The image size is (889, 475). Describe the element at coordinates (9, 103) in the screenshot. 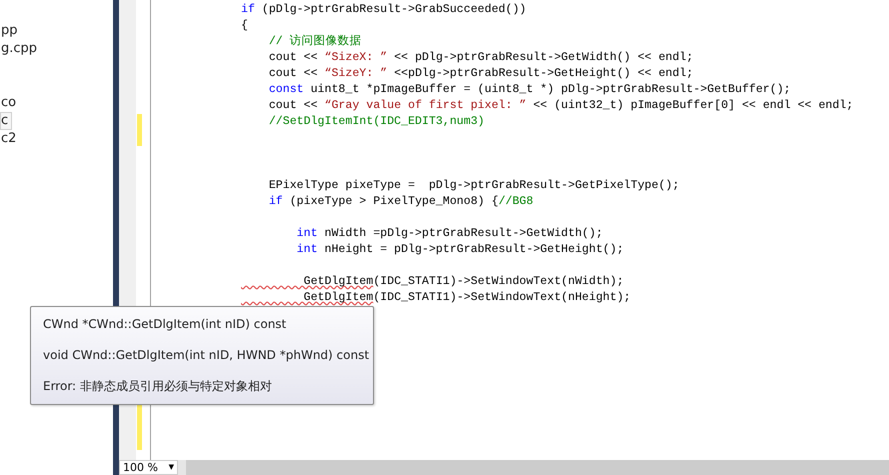

I see `file-item: co` at that location.